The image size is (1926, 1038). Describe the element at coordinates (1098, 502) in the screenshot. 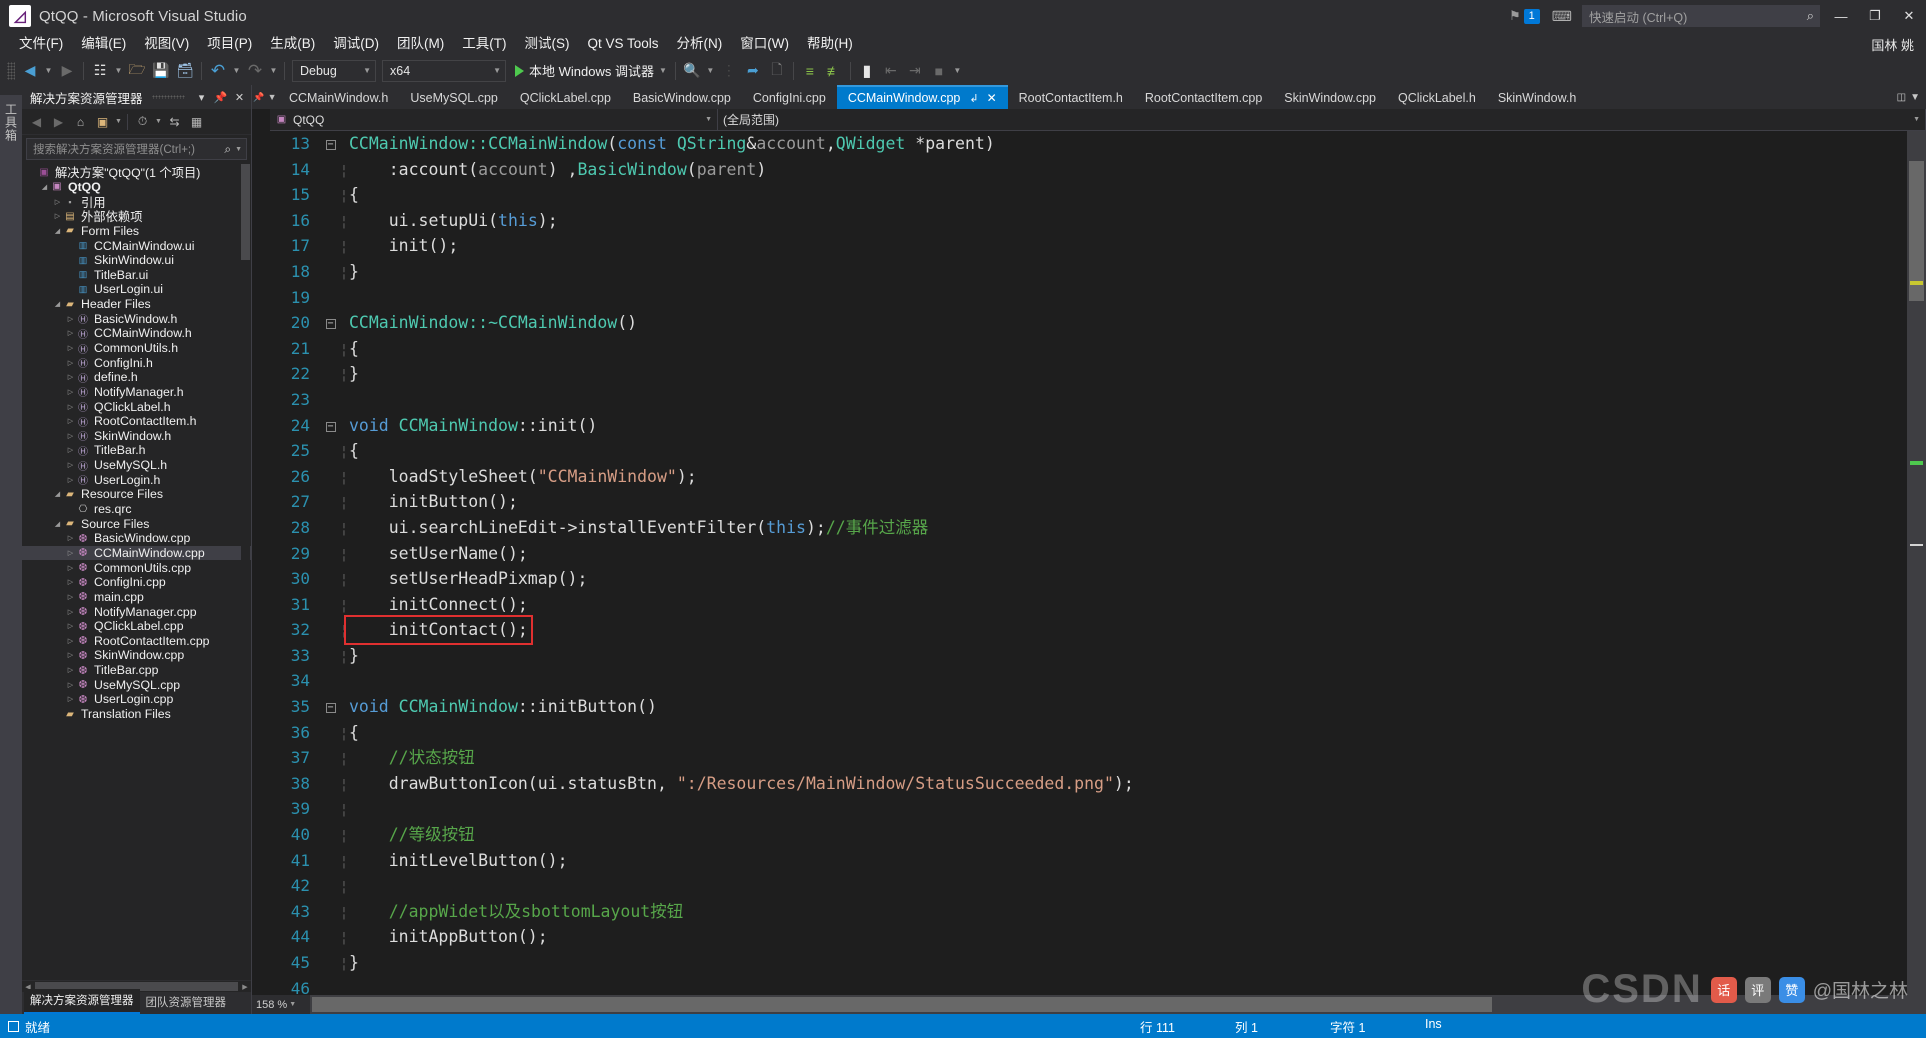

I see `code-line: 27 ¦ initButton();` at that location.